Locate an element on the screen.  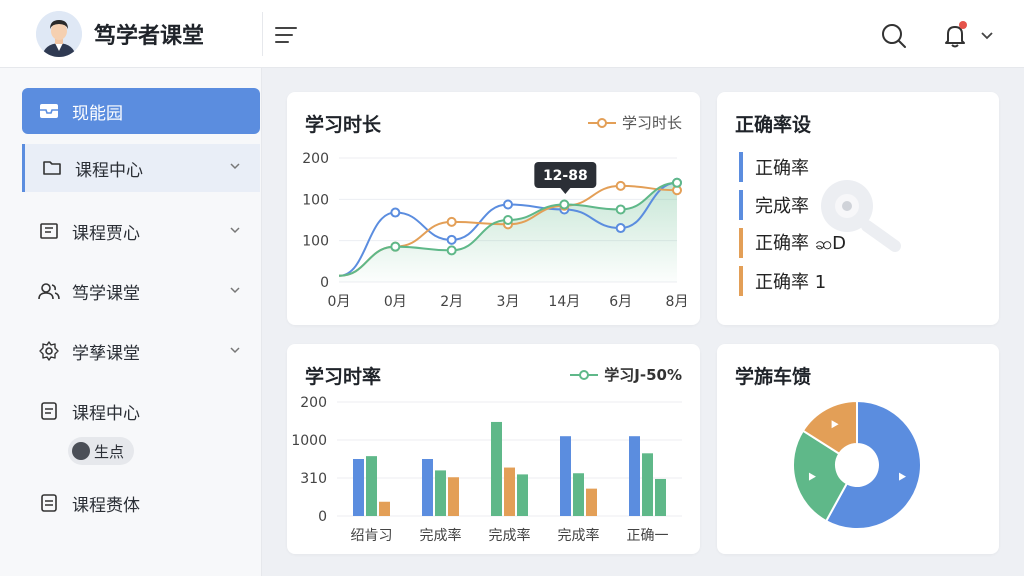
sidebar-item-label: 现能园 is located at coordinates (97, 113).